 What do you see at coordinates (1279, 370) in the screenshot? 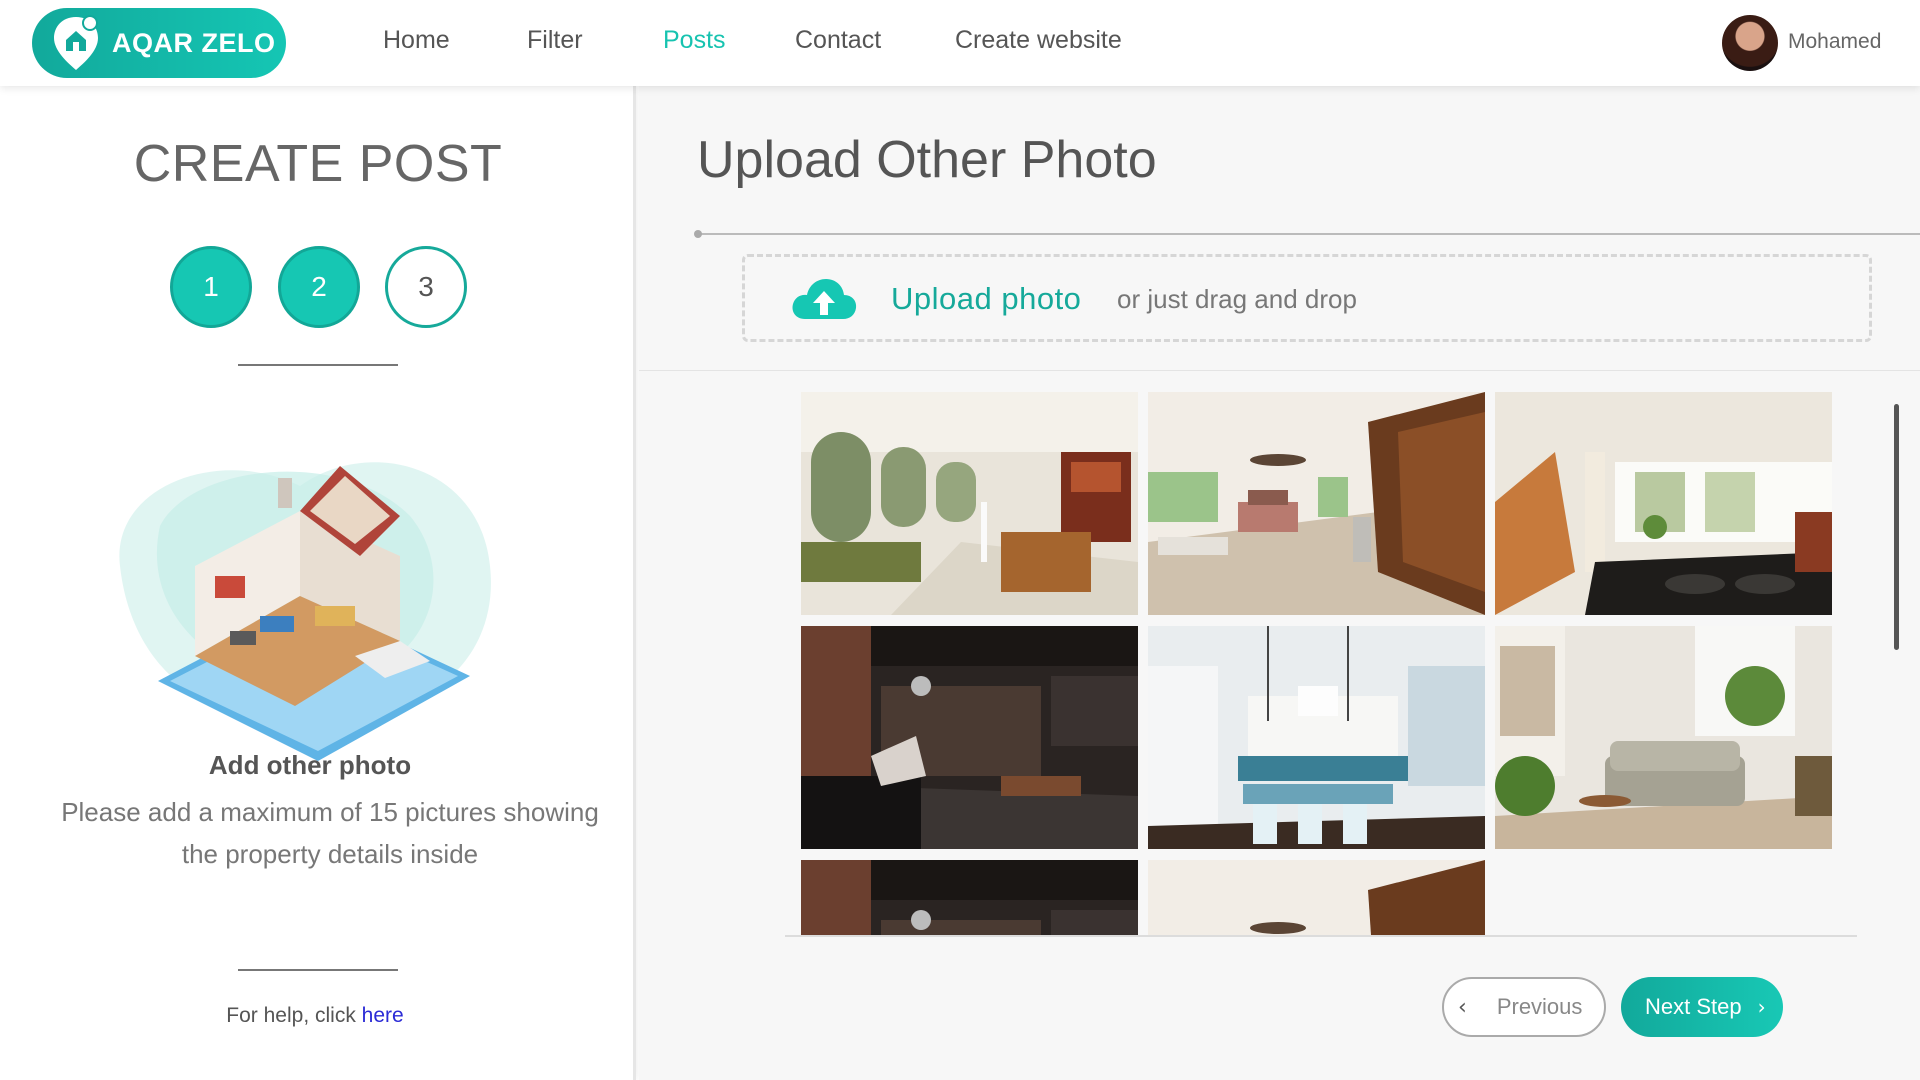
I see `section-separator` at bounding box center [1279, 370].